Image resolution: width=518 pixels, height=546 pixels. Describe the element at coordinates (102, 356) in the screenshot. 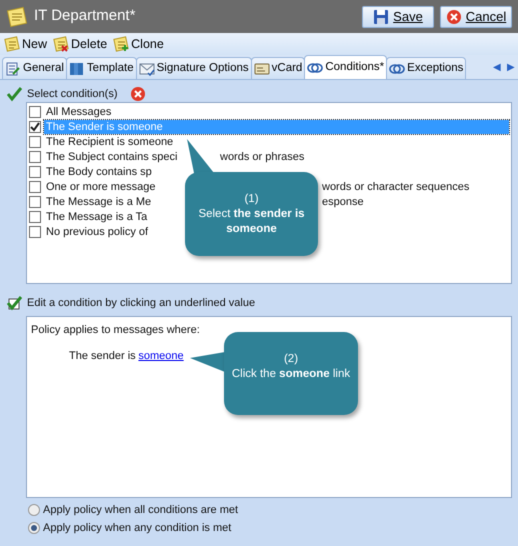

I see `condition-text: The sender is` at that location.